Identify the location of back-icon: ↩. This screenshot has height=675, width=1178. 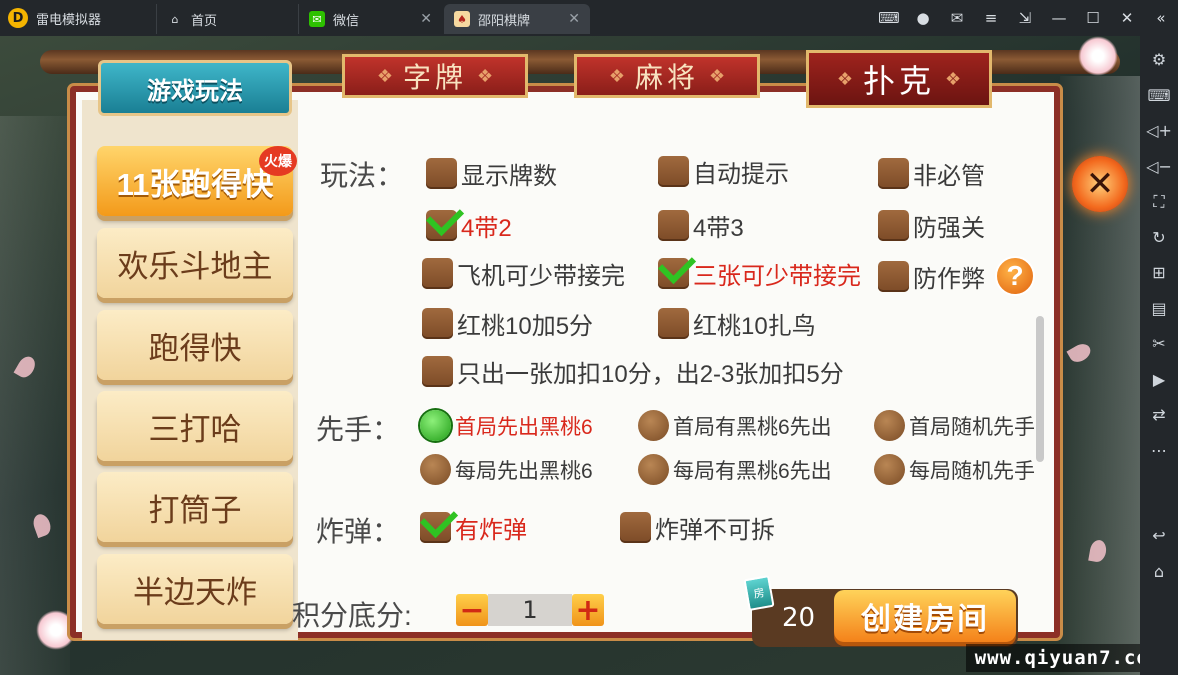
(1159, 536).